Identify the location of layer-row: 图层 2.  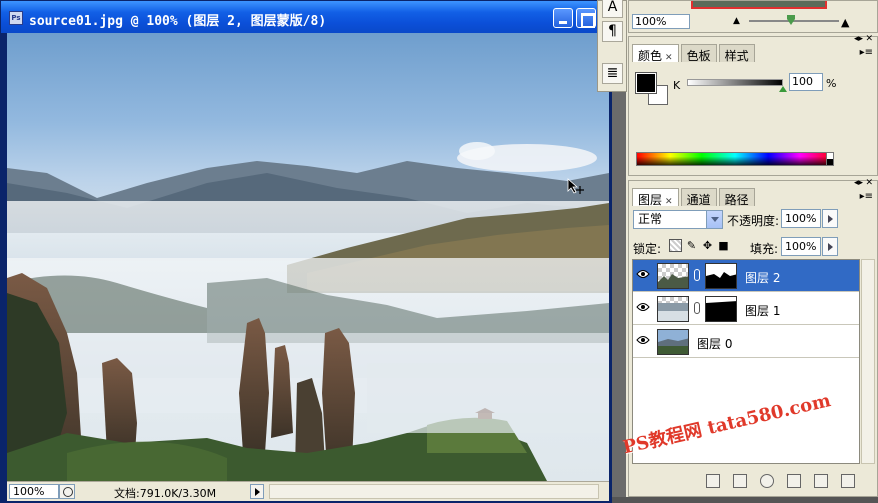
(746, 276).